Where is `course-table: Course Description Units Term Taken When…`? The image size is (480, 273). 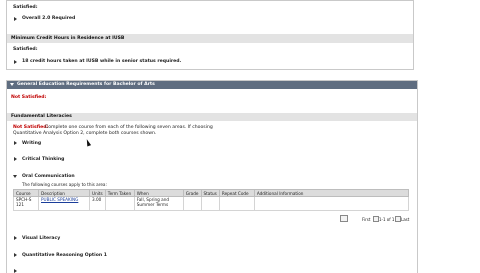
course-table: Course Description Units Term Taken When… is located at coordinates (211, 200).